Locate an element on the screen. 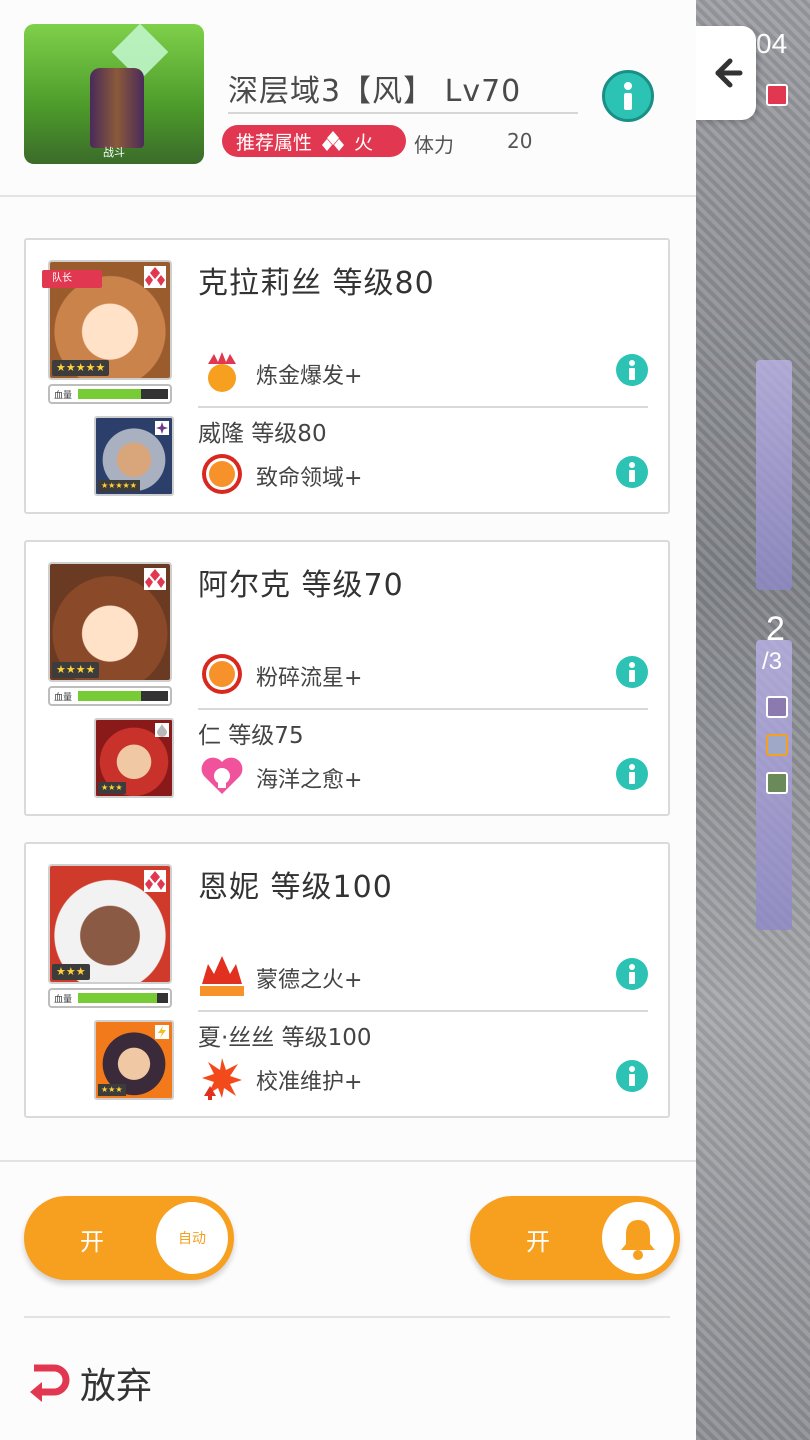 This screenshot has width=810, height=1440. main-skill-row: 炼金爆发+ is located at coordinates (423, 371).